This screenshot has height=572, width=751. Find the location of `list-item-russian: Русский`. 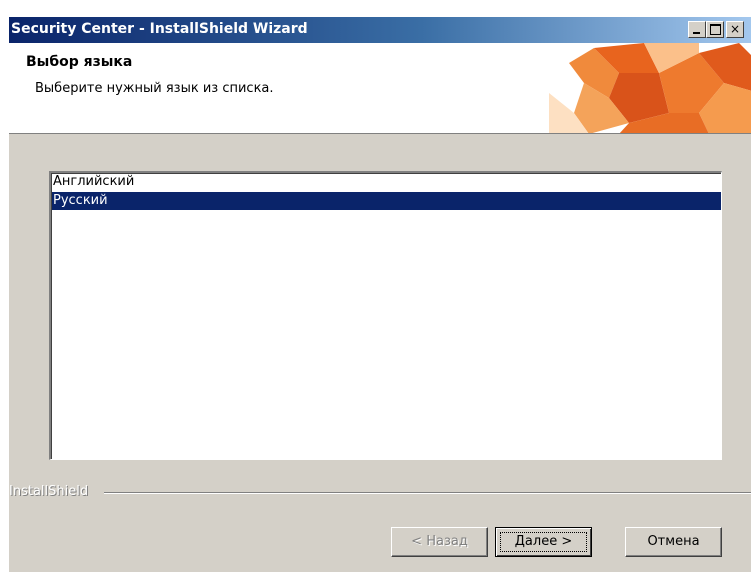

list-item-russian: Русский is located at coordinates (386, 201).